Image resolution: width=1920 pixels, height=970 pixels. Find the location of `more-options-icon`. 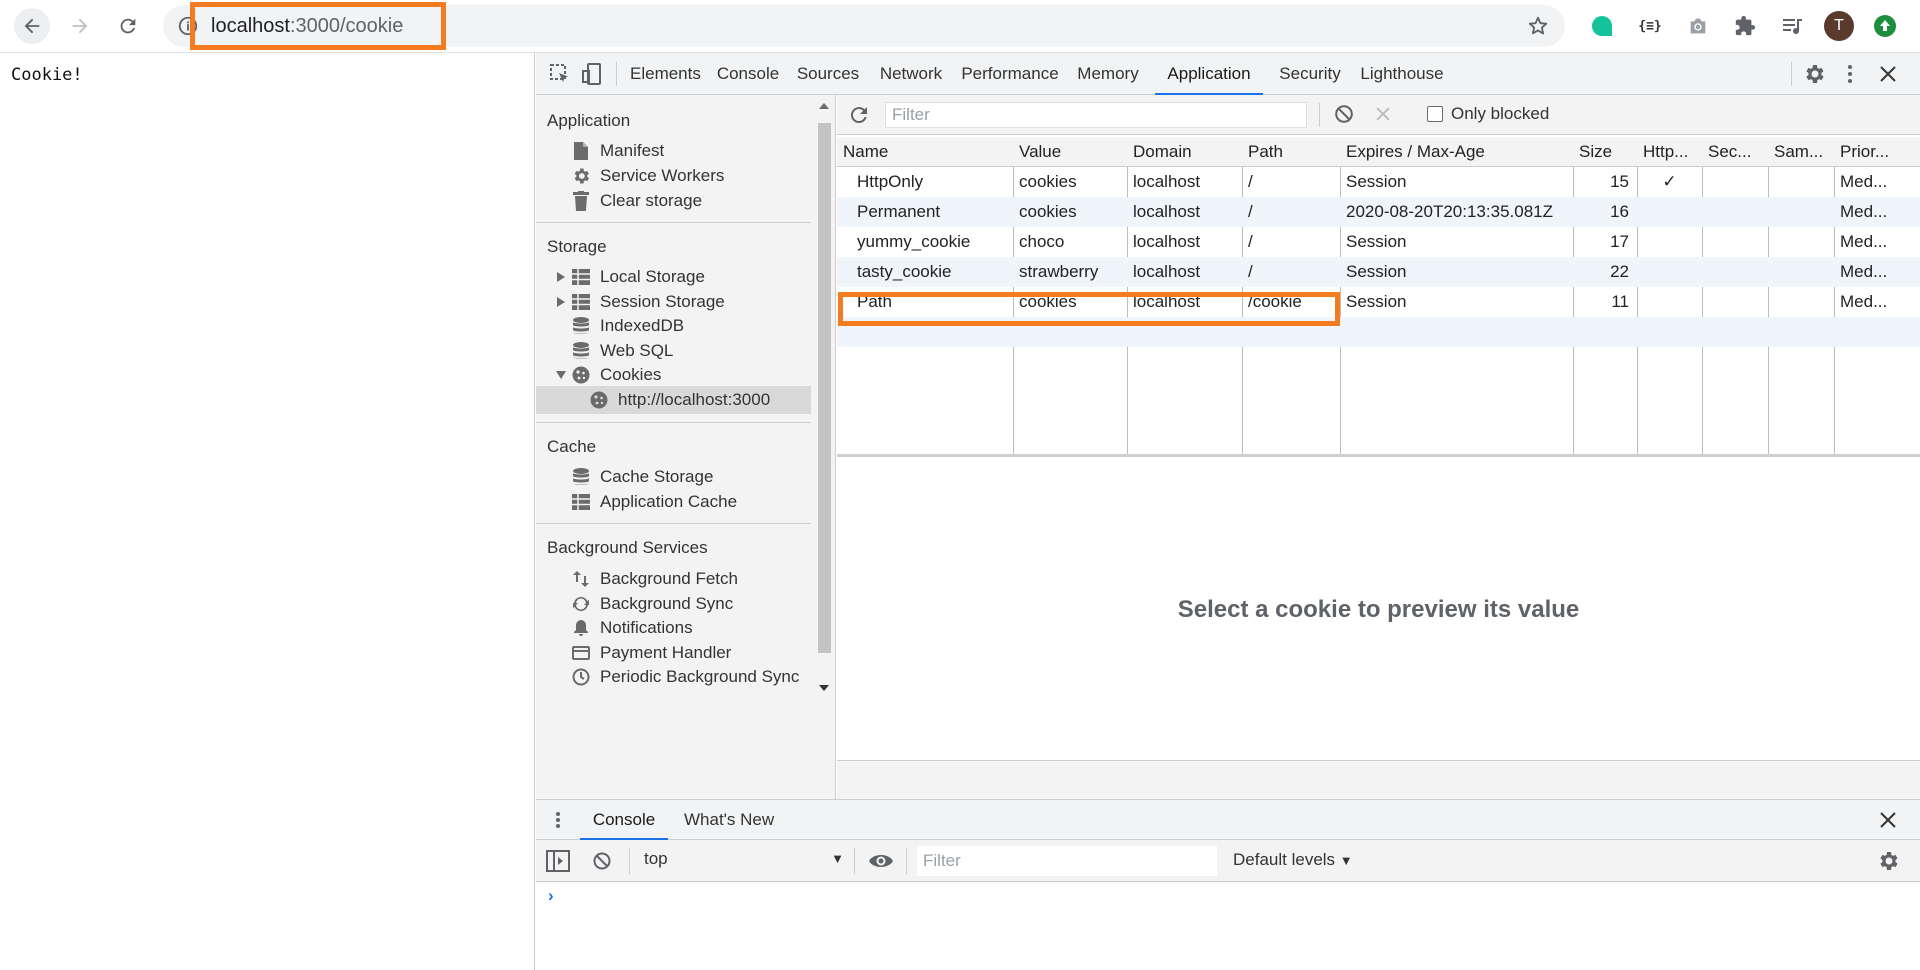

more-options-icon is located at coordinates (1850, 74).